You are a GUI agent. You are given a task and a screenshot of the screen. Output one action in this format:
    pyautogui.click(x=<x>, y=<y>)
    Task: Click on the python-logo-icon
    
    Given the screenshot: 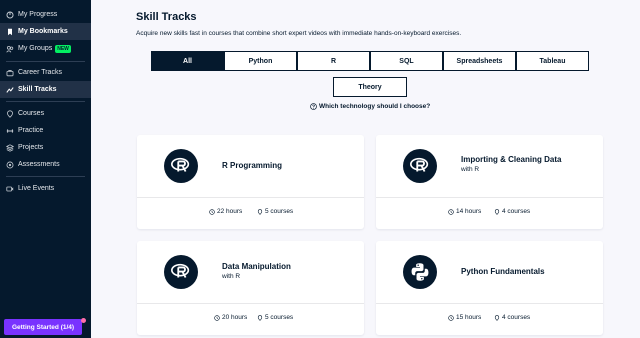 What is the action you would take?
    pyautogui.click(x=420, y=272)
    